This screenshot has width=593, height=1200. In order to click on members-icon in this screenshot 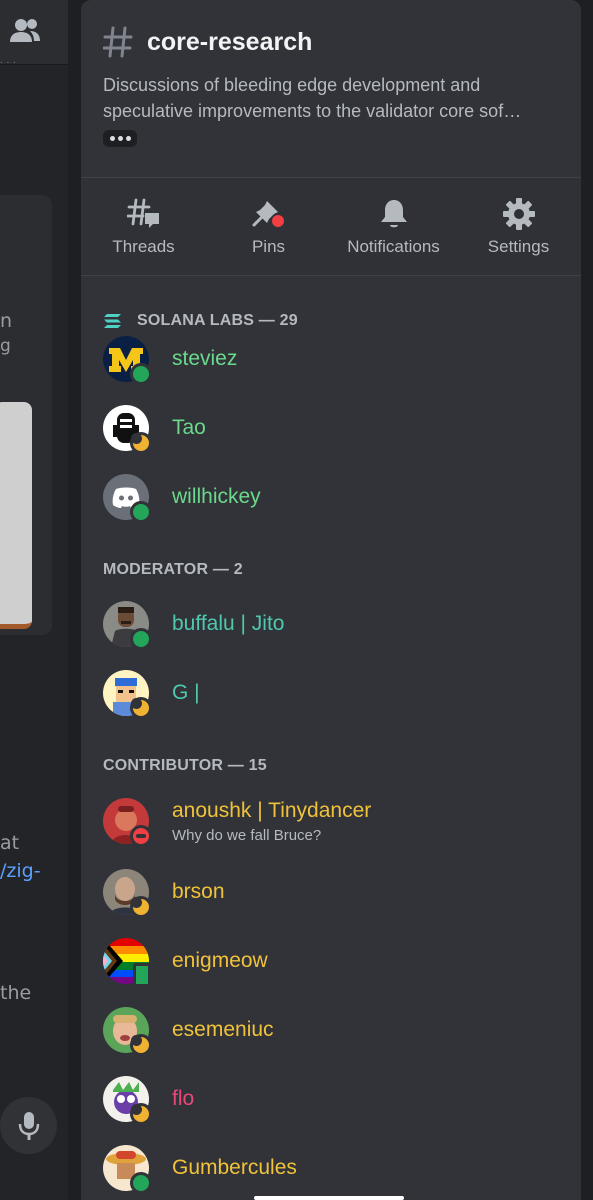, I will do `click(25, 31)`.